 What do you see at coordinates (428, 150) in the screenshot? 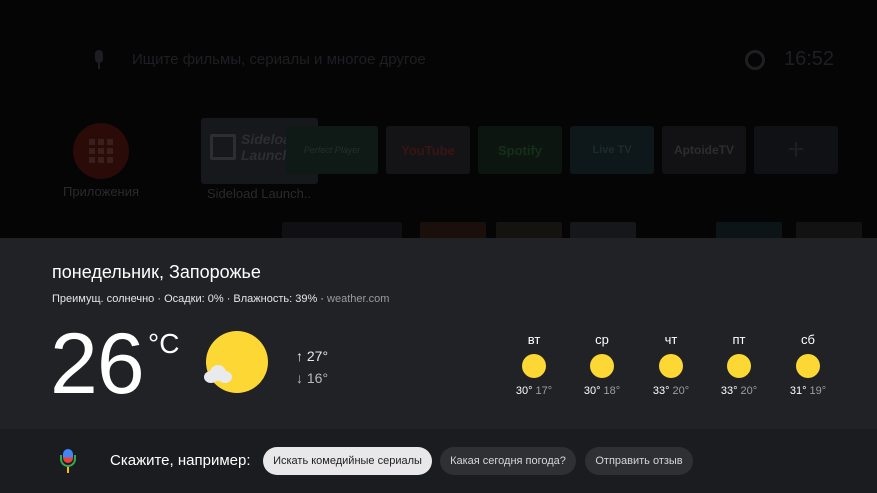
I see `app-tile-youtube: YouTube` at bounding box center [428, 150].